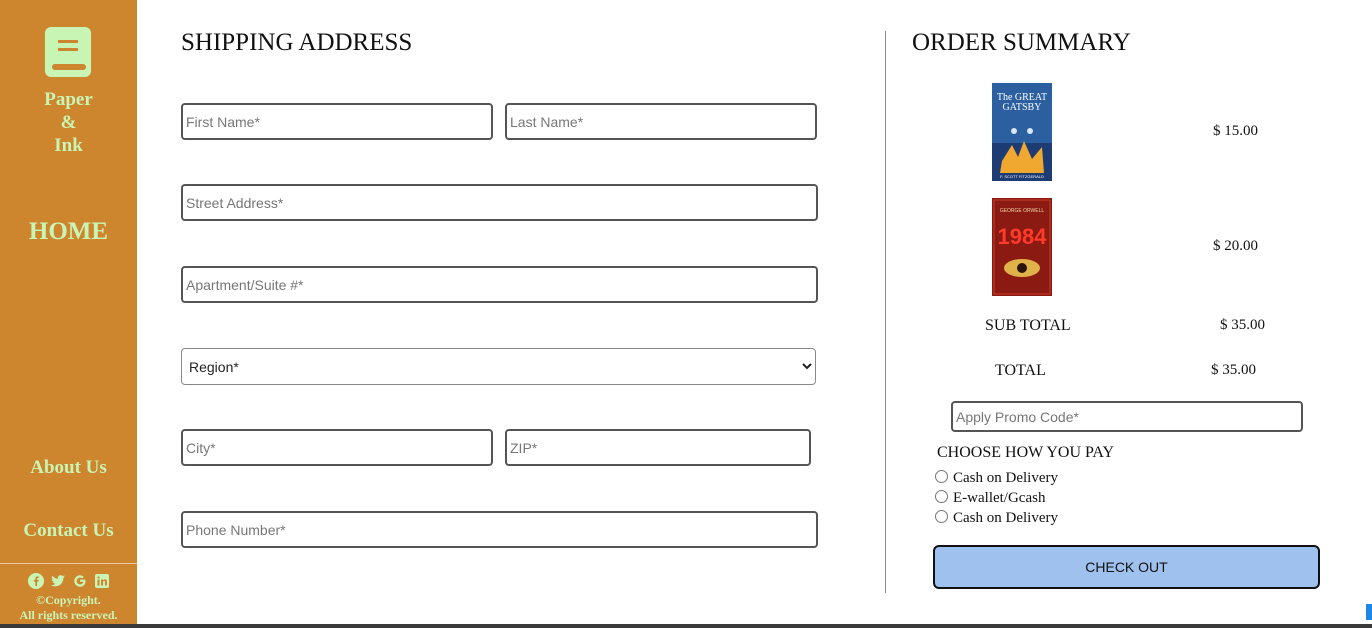 The image size is (1372, 628). Describe the element at coordinates (999, 498) in the screenshot. I see `payment-option-label: E-wallet/Gcash` at that location.